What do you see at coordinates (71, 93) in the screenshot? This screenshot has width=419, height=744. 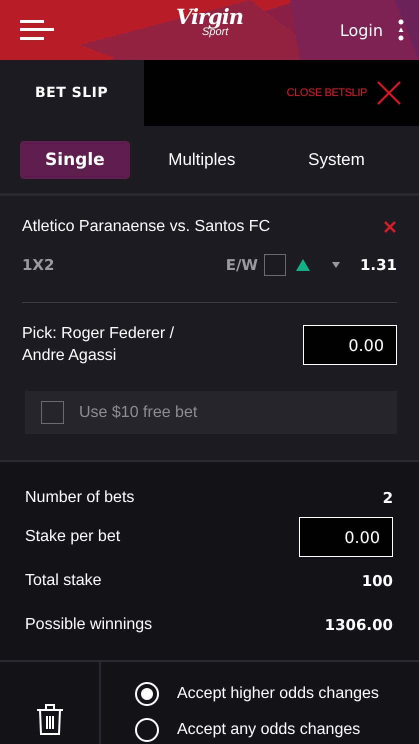 I see `betslip-title: BET SLIP` at bounding box center [71, 93].